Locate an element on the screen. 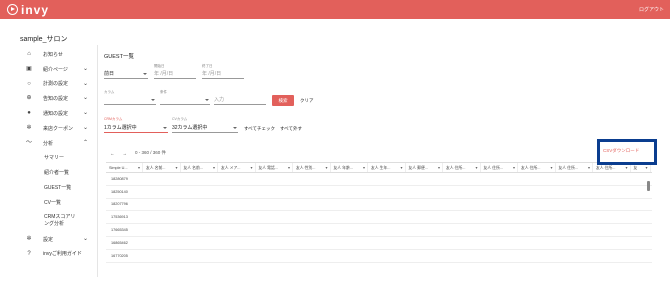  sidebar-subitem-guest-list: GUEST一覧 is located at coordinates (58, 187).